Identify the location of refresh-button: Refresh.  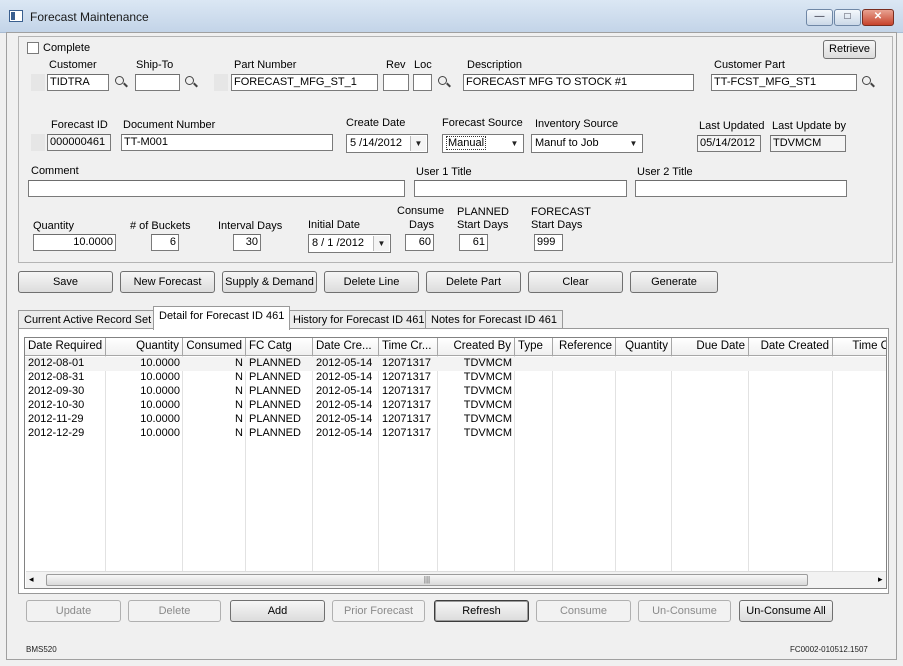
(481, 611).